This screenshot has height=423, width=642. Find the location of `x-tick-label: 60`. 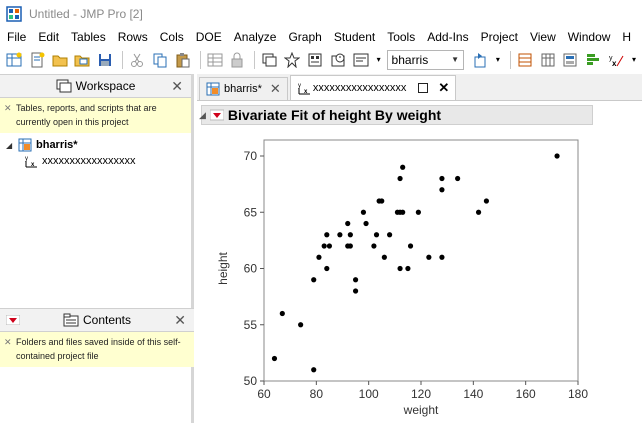

x-tick-label: 60 is located at coordinates (264, 394).